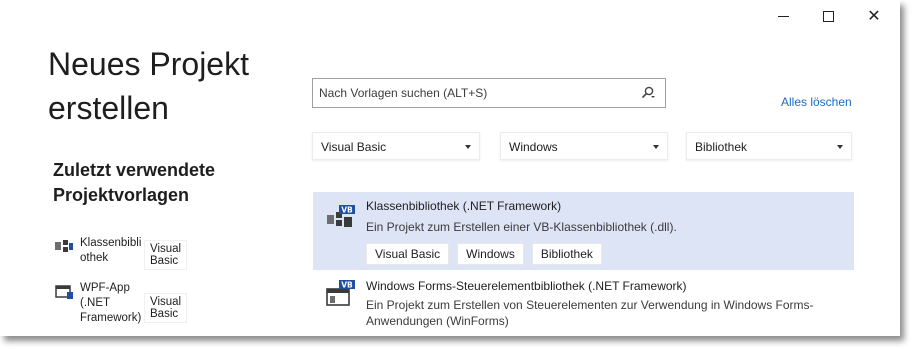  What do you see at coordinates (134, 183) in the screenshot?
I see `recent-templates-heading: Zuletzt verwendete Projektvorlagen` at bounding box center [134, 183].